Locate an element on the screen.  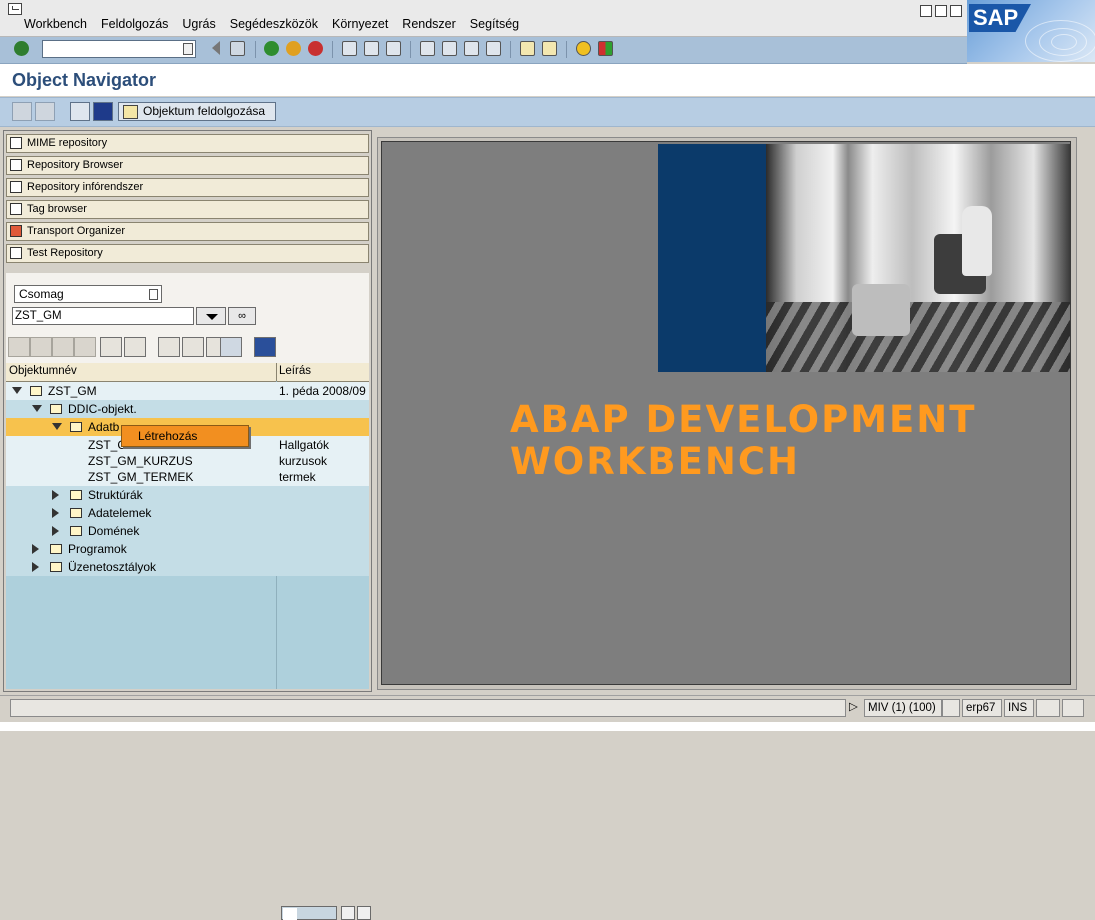
menu-segitseg: Segítség is located at coordinates (494, 24).